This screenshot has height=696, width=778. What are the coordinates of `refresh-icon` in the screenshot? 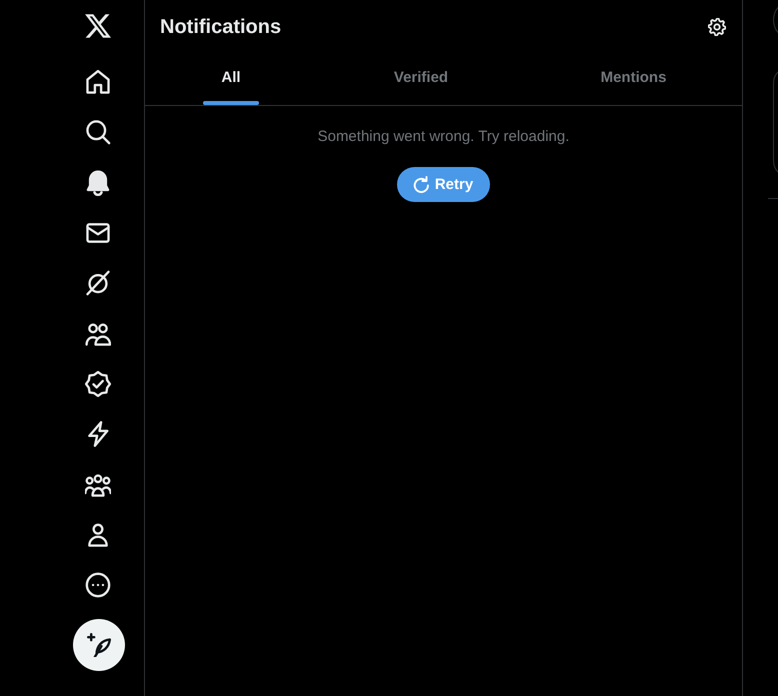 It's located at (421, 184).